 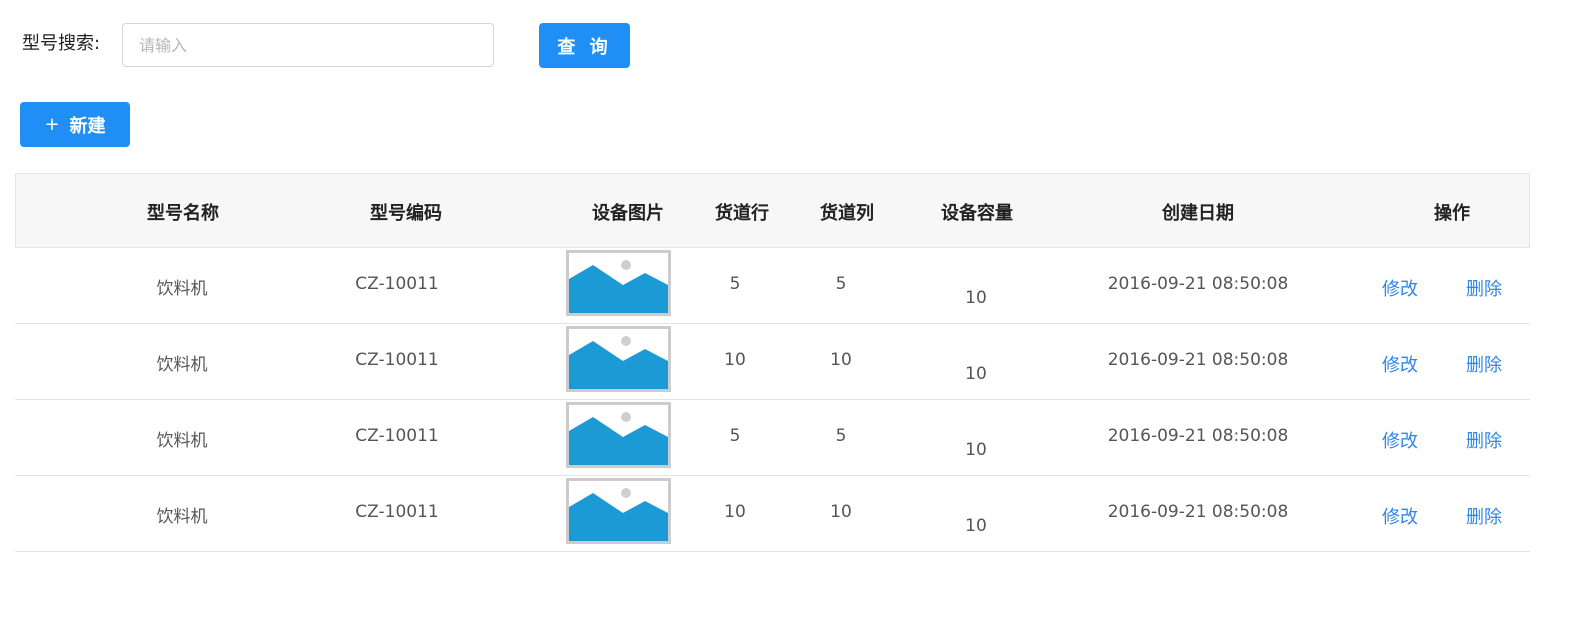 What do you see at coordinates (742, 213) in the screenshot?
I see `col-header-lane-rows: 货道行` at bounding box center [742, 213].